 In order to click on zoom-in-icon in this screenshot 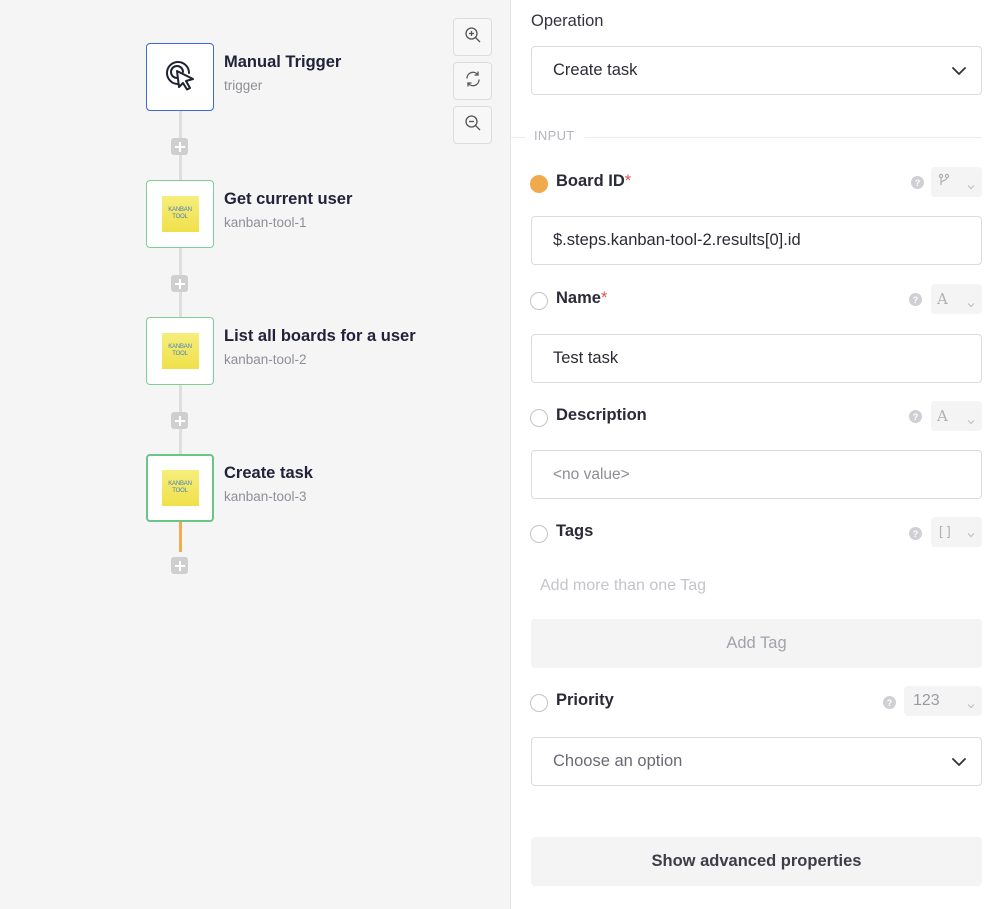, I will do `click(473, 37)`.